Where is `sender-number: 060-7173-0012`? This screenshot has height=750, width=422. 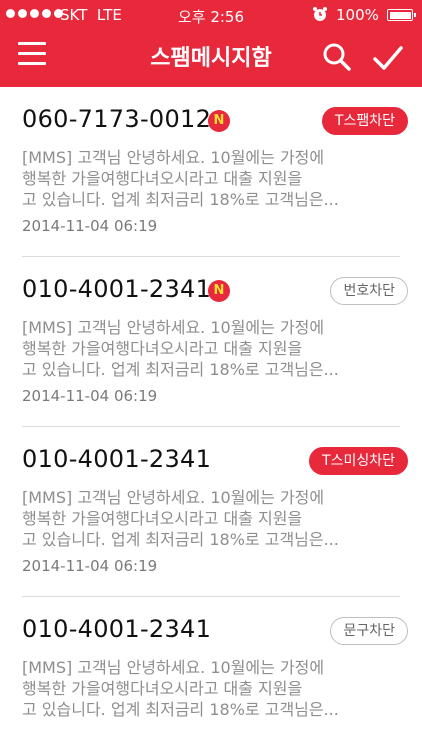
sender-number: 060-7173-0012 is located at coordinates (117, 119).